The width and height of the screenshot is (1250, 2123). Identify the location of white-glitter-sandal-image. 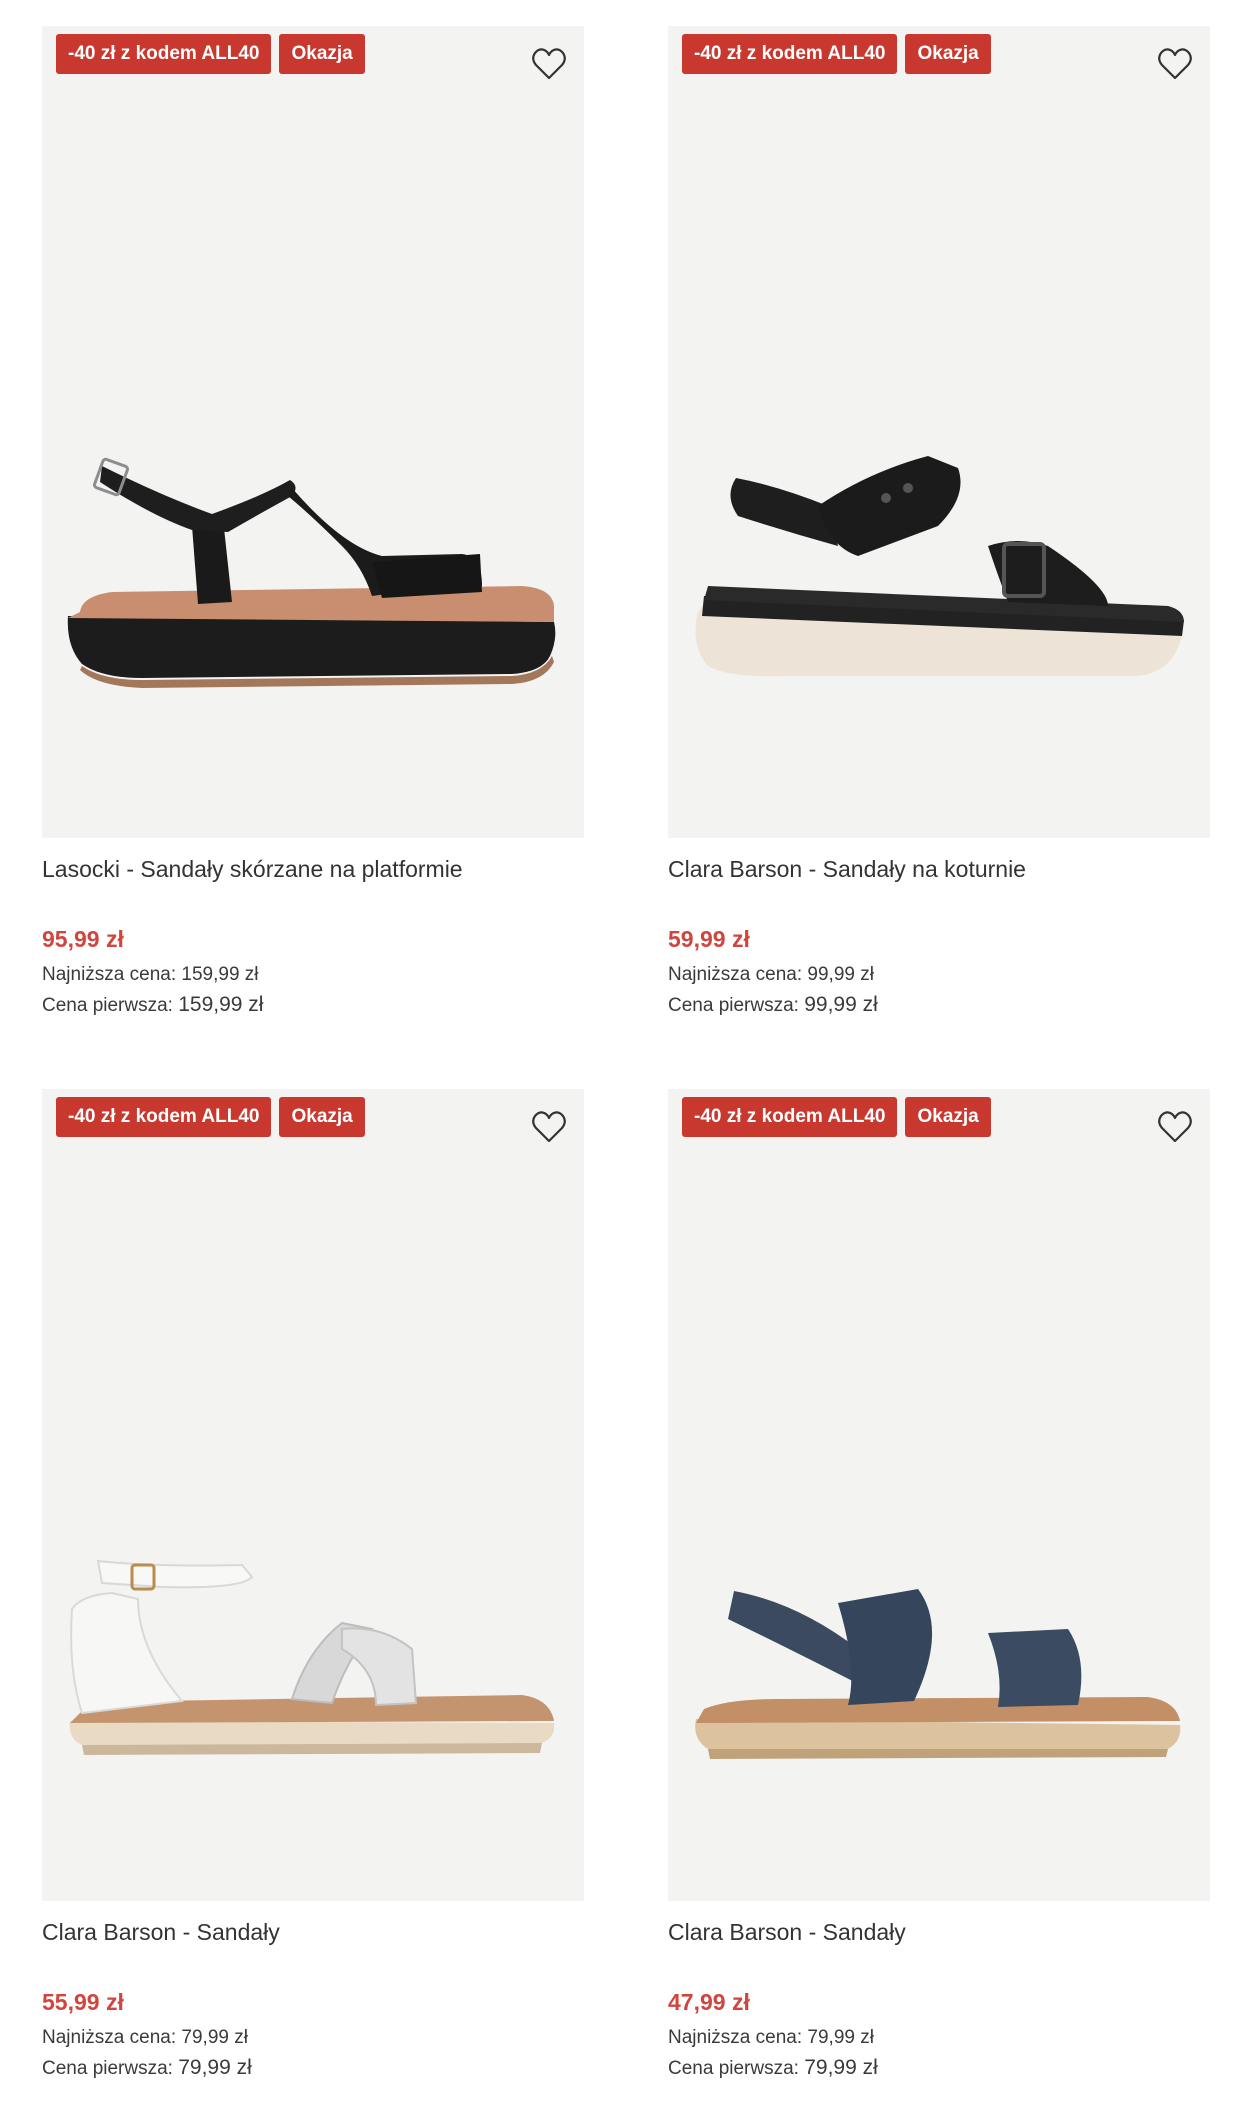
(312, 1657).